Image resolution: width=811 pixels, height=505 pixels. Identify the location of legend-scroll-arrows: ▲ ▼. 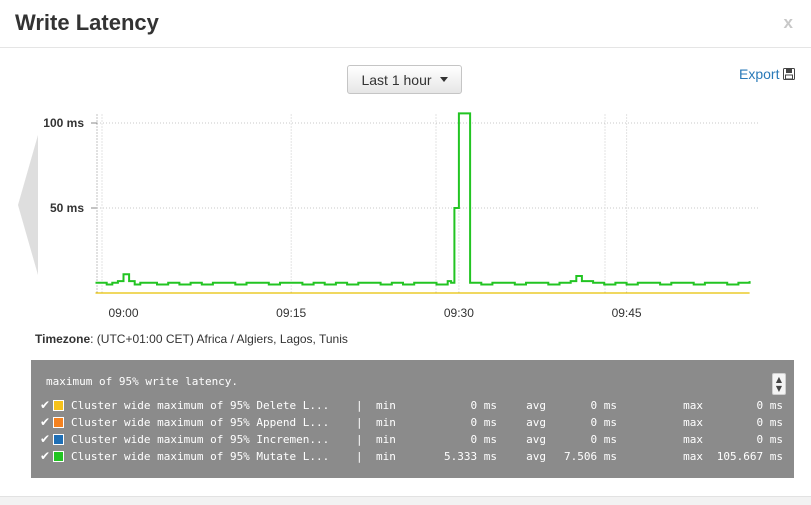
(779, 384).